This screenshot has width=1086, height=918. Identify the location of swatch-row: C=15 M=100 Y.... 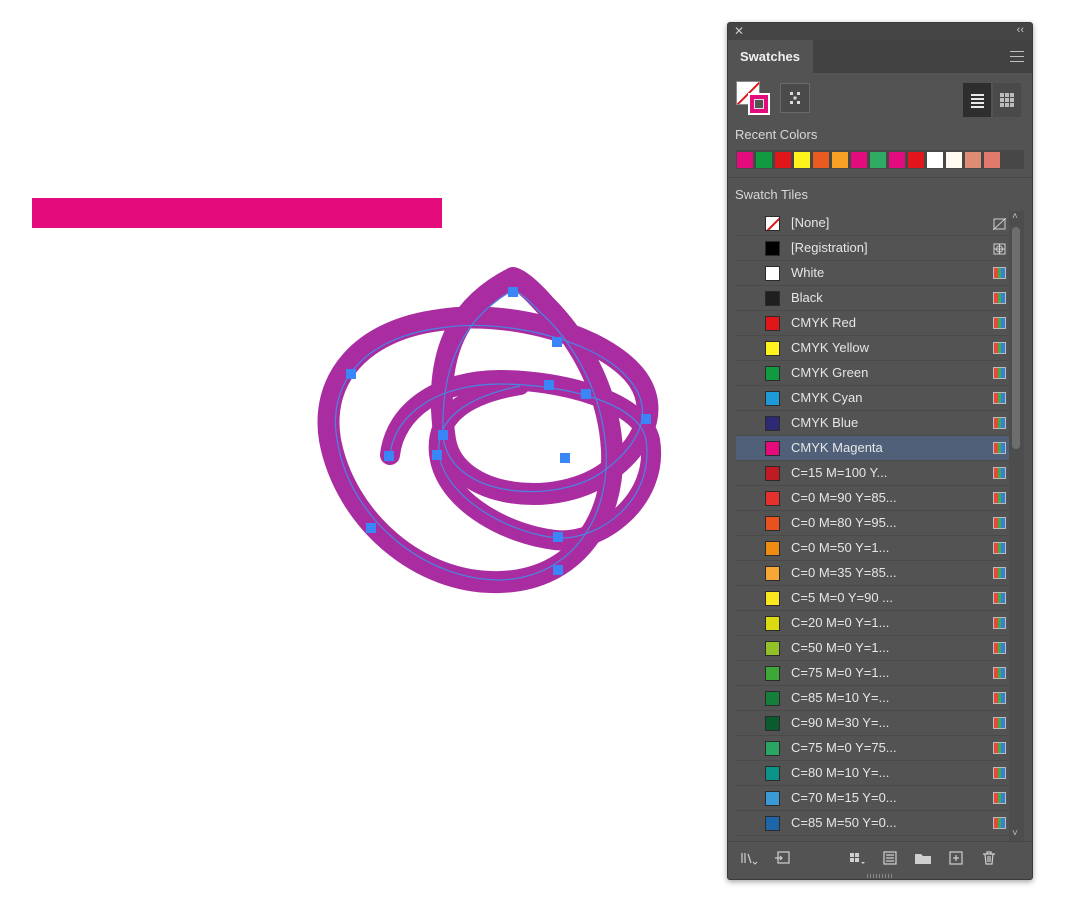
(872, 473).